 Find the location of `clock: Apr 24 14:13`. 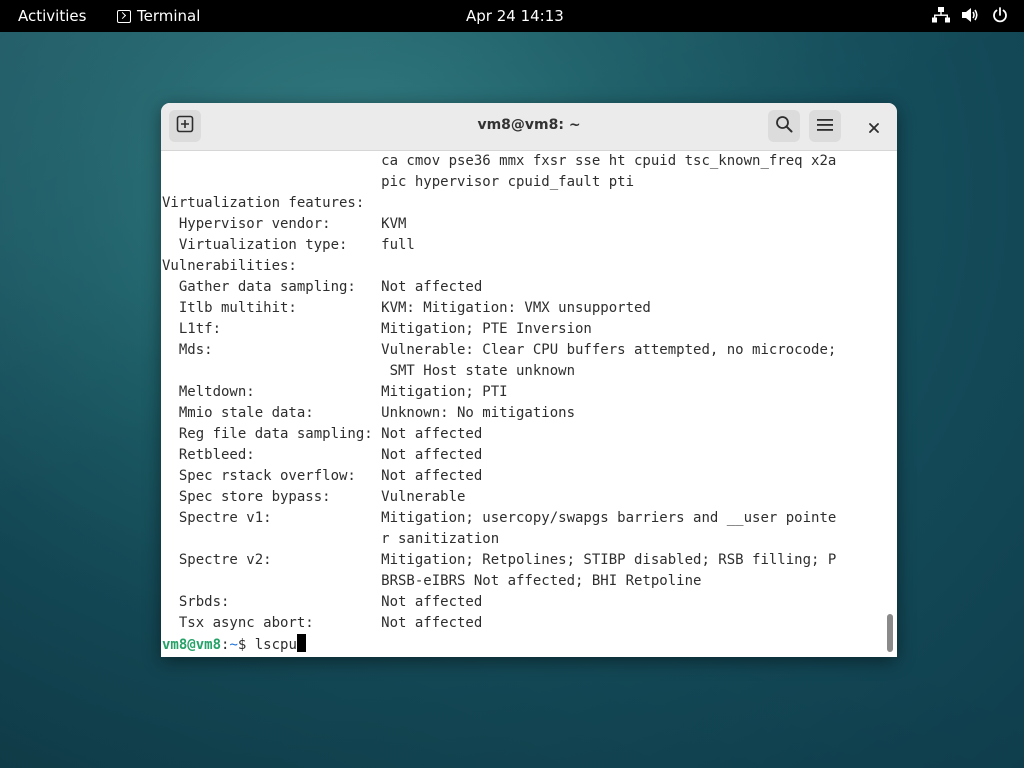

clock: Apr 24 14:13 is located at coordinates (515, 16).